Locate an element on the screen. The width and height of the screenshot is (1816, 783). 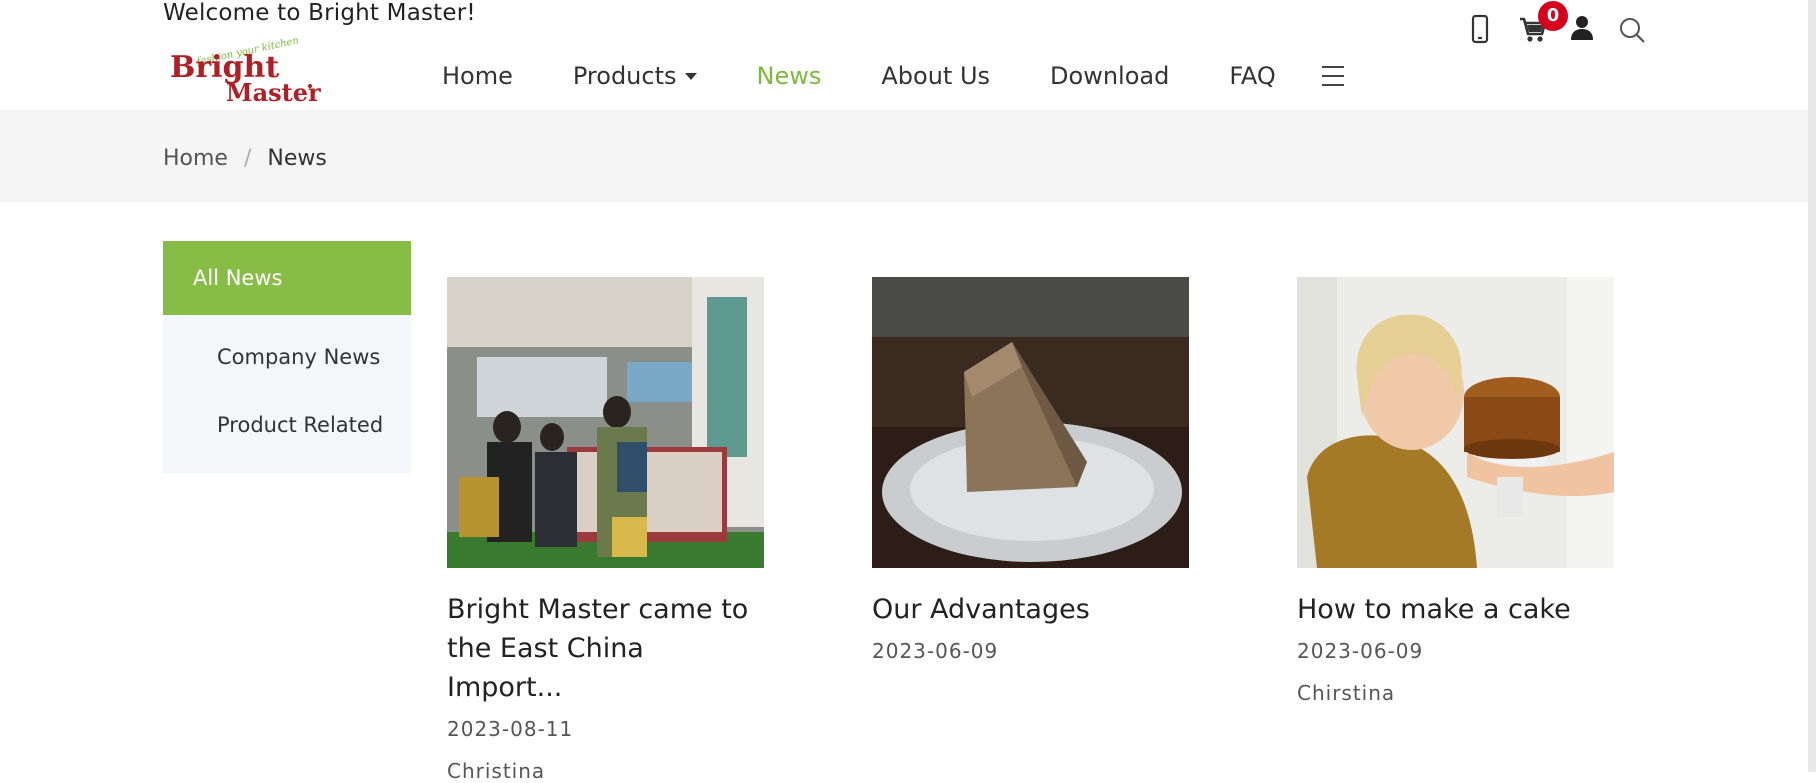
logo-master: Master is located at coordinates (273, 92).